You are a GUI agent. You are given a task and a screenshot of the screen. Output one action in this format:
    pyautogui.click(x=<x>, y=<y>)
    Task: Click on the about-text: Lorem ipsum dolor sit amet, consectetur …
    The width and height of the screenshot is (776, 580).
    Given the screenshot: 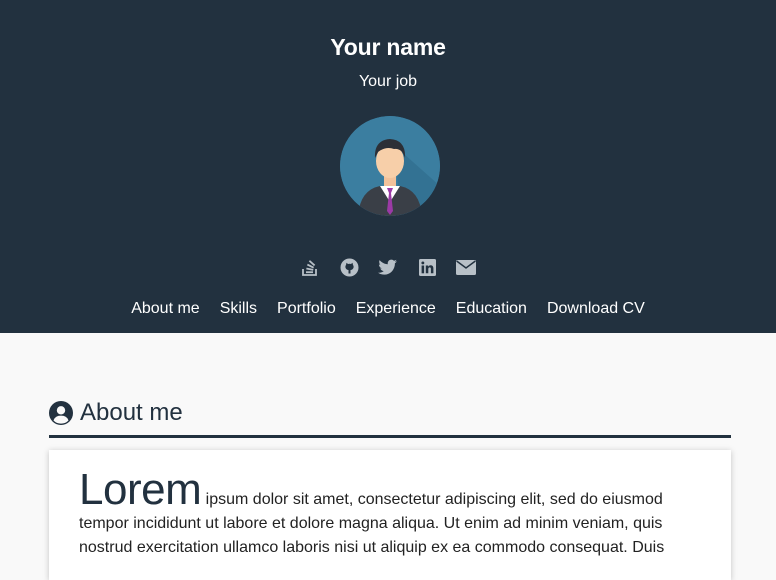 What is the action you would take?
    pyautogui.click(x=385, y=514)
    